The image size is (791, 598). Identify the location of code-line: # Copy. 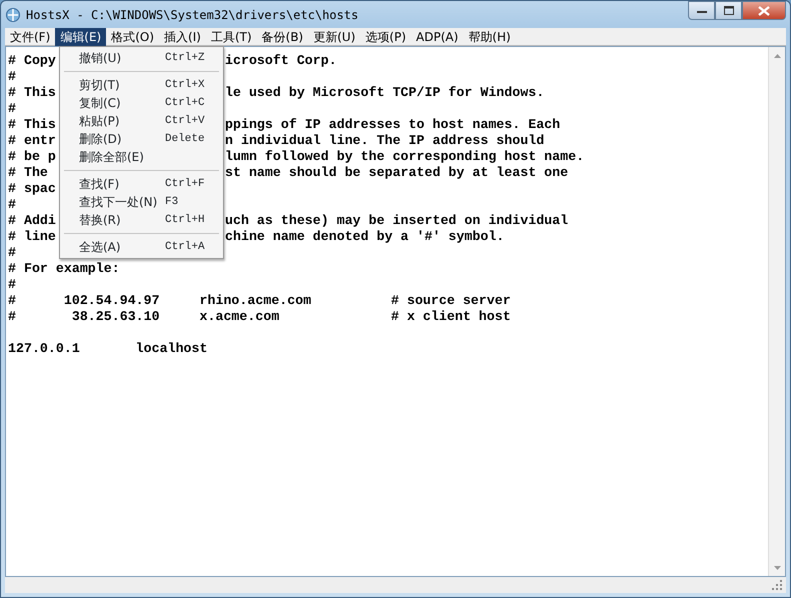
(32, 60).